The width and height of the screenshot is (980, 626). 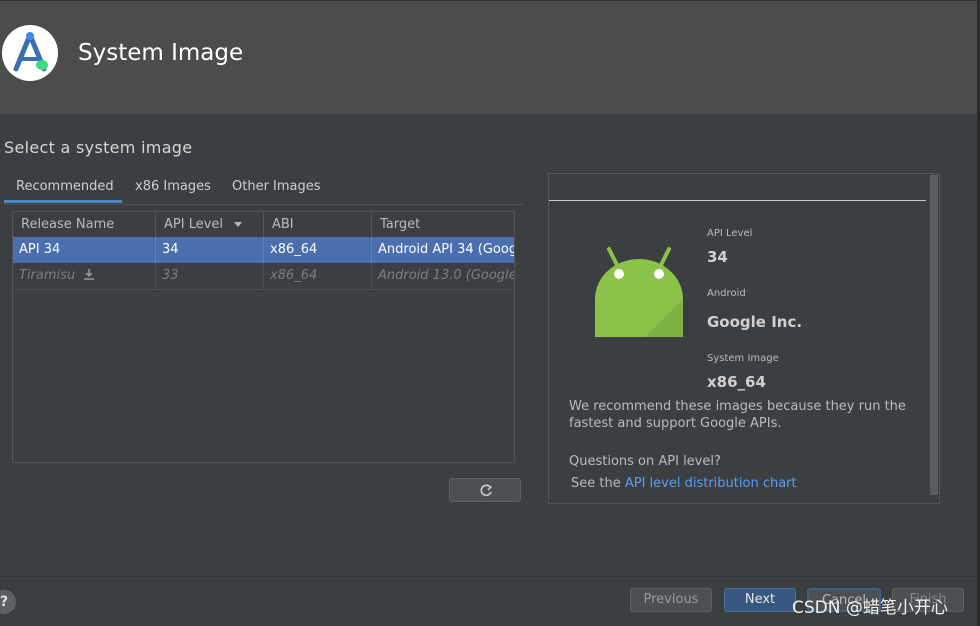 I want to click on column-api-level: API Level, so click(x=210, y=224).